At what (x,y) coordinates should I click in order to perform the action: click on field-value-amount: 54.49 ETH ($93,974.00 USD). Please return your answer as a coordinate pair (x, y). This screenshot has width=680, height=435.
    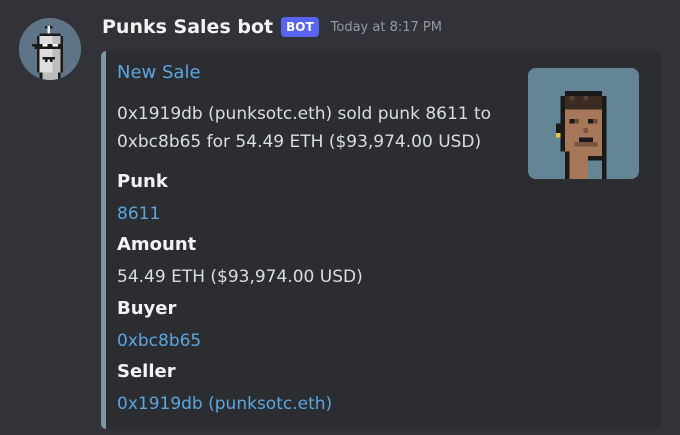
    Looking at the image, I should click on (240, 277).